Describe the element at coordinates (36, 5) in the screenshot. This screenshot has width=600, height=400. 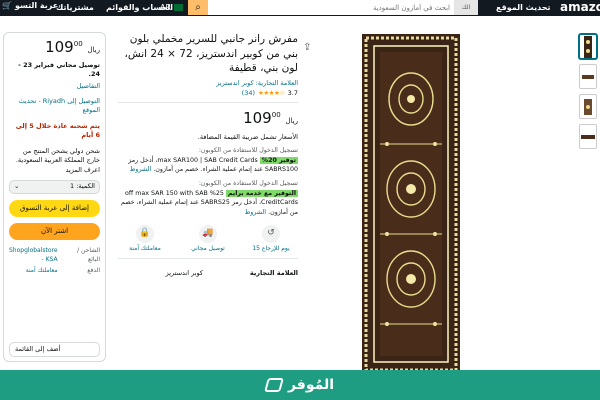
I see `cart-label: عربة التسو` at that location.